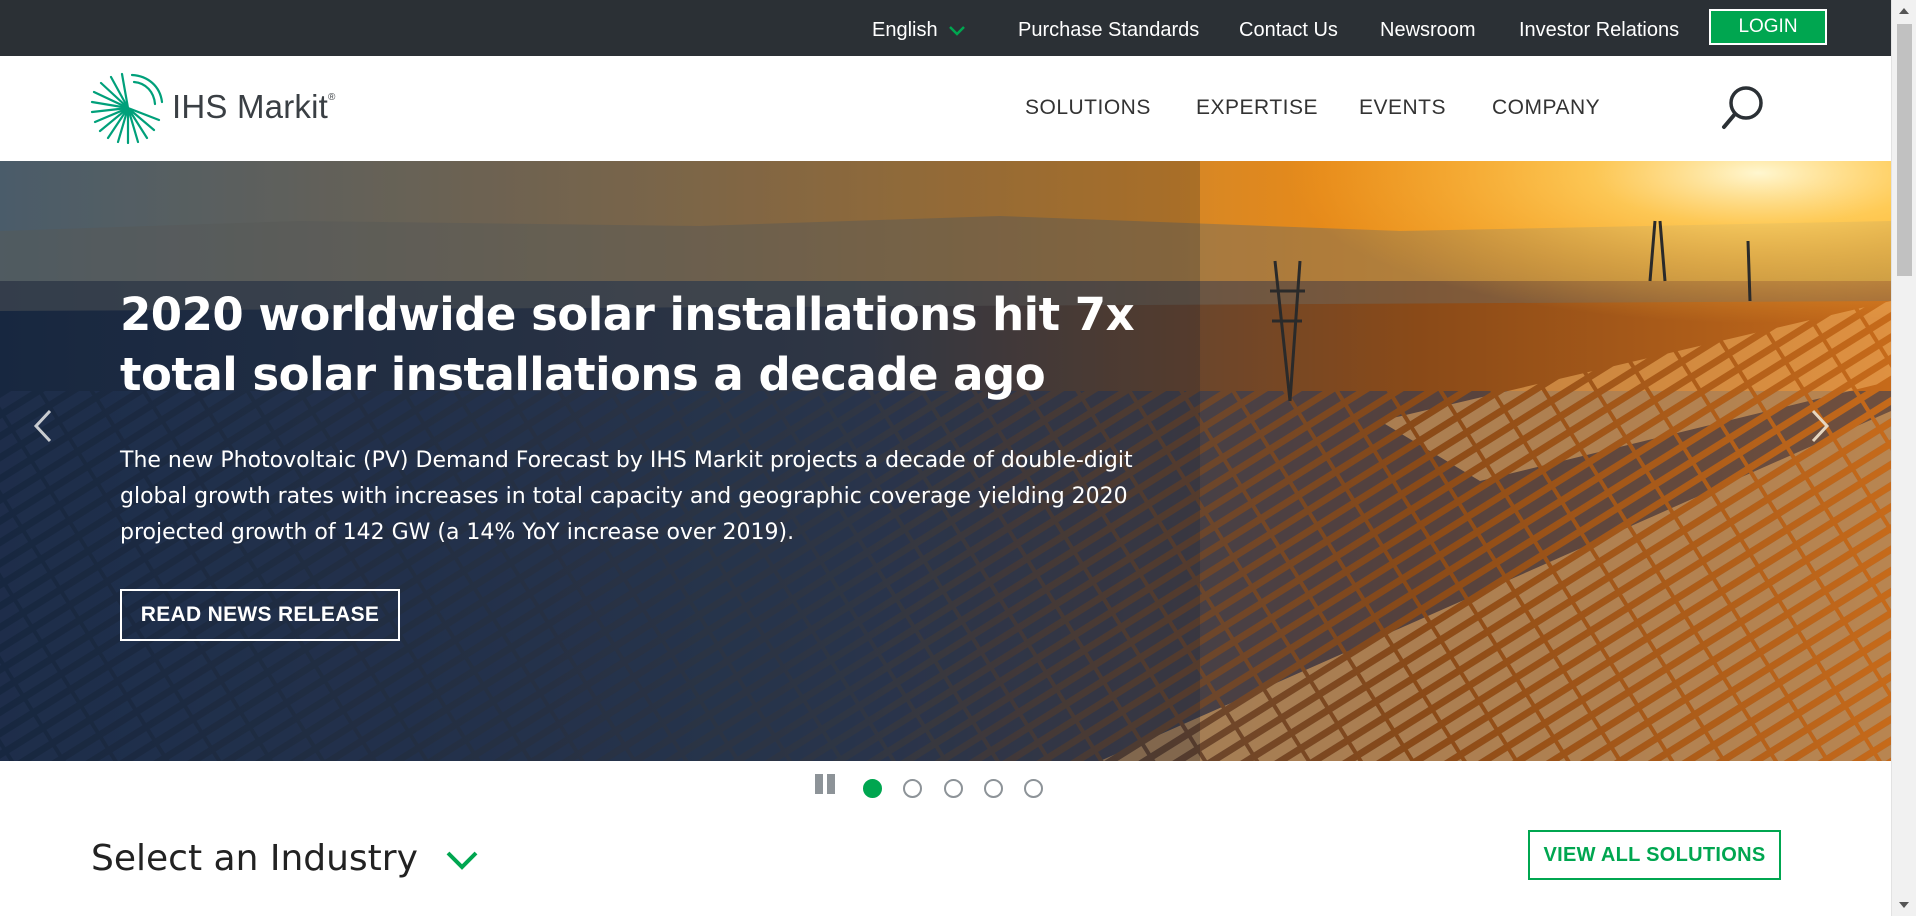 This screenshot has width=1916, height=916. Describe the element at coordinates (1904, 150) in the screenshot. I see `scrollbar-thumb` at that location.